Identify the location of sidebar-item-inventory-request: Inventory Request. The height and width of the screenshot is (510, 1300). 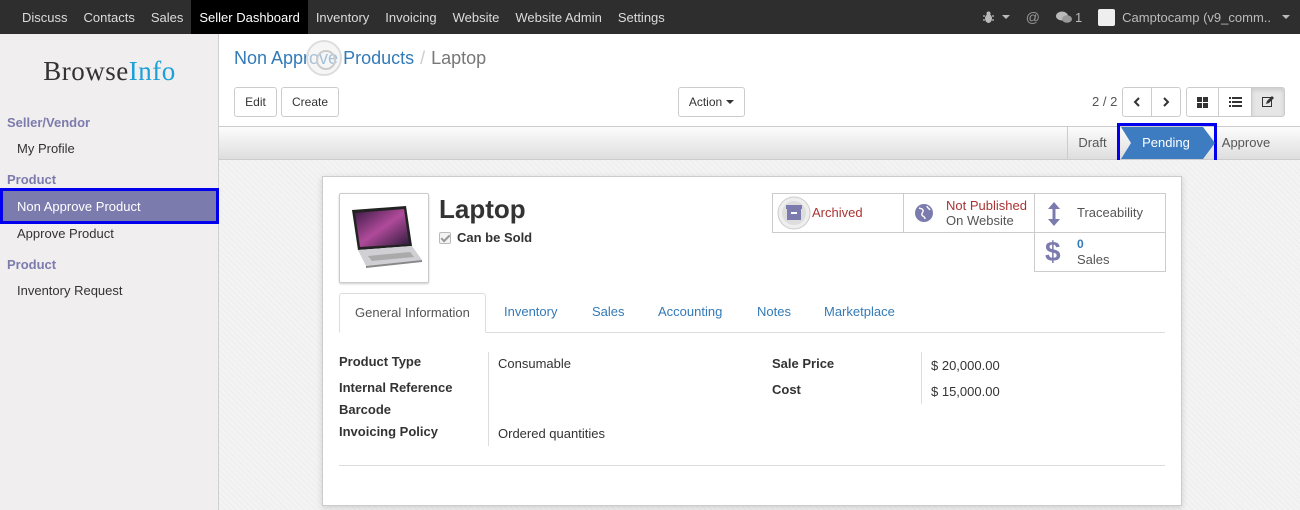
(70, 290).